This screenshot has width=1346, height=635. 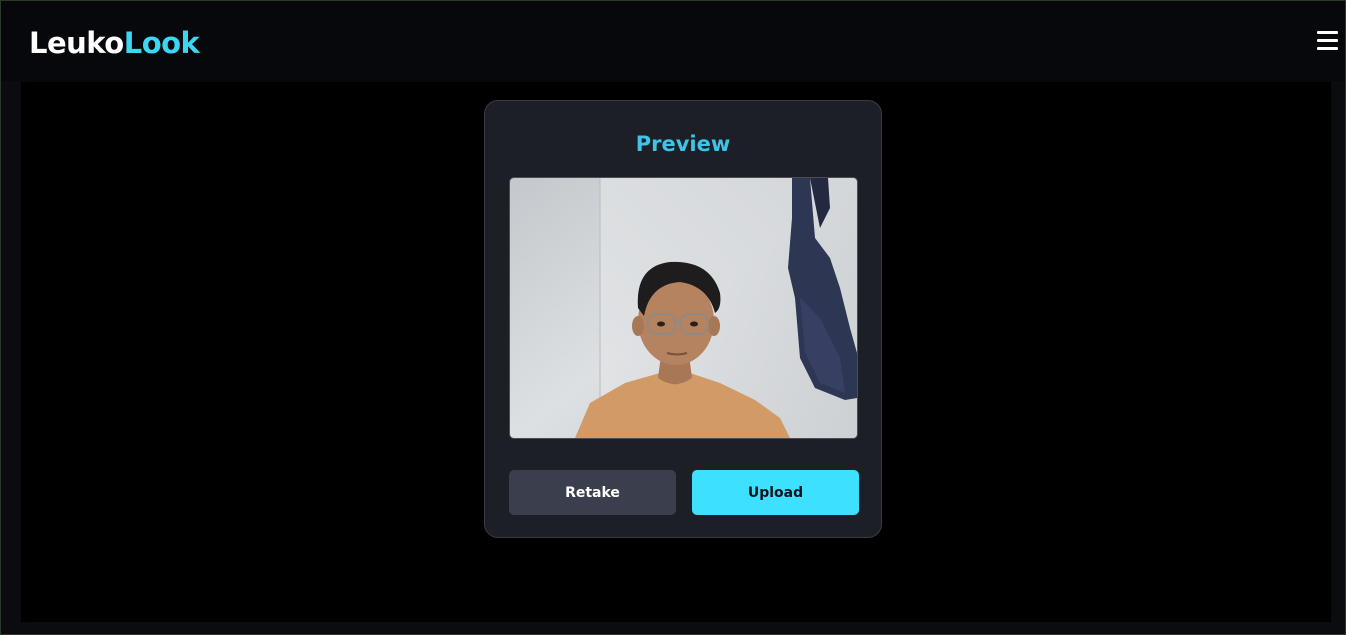 What do you see at coordinates (683, 144) in the screenshot?
I see `preview-title: Preview` at bounding box center [683, 144].